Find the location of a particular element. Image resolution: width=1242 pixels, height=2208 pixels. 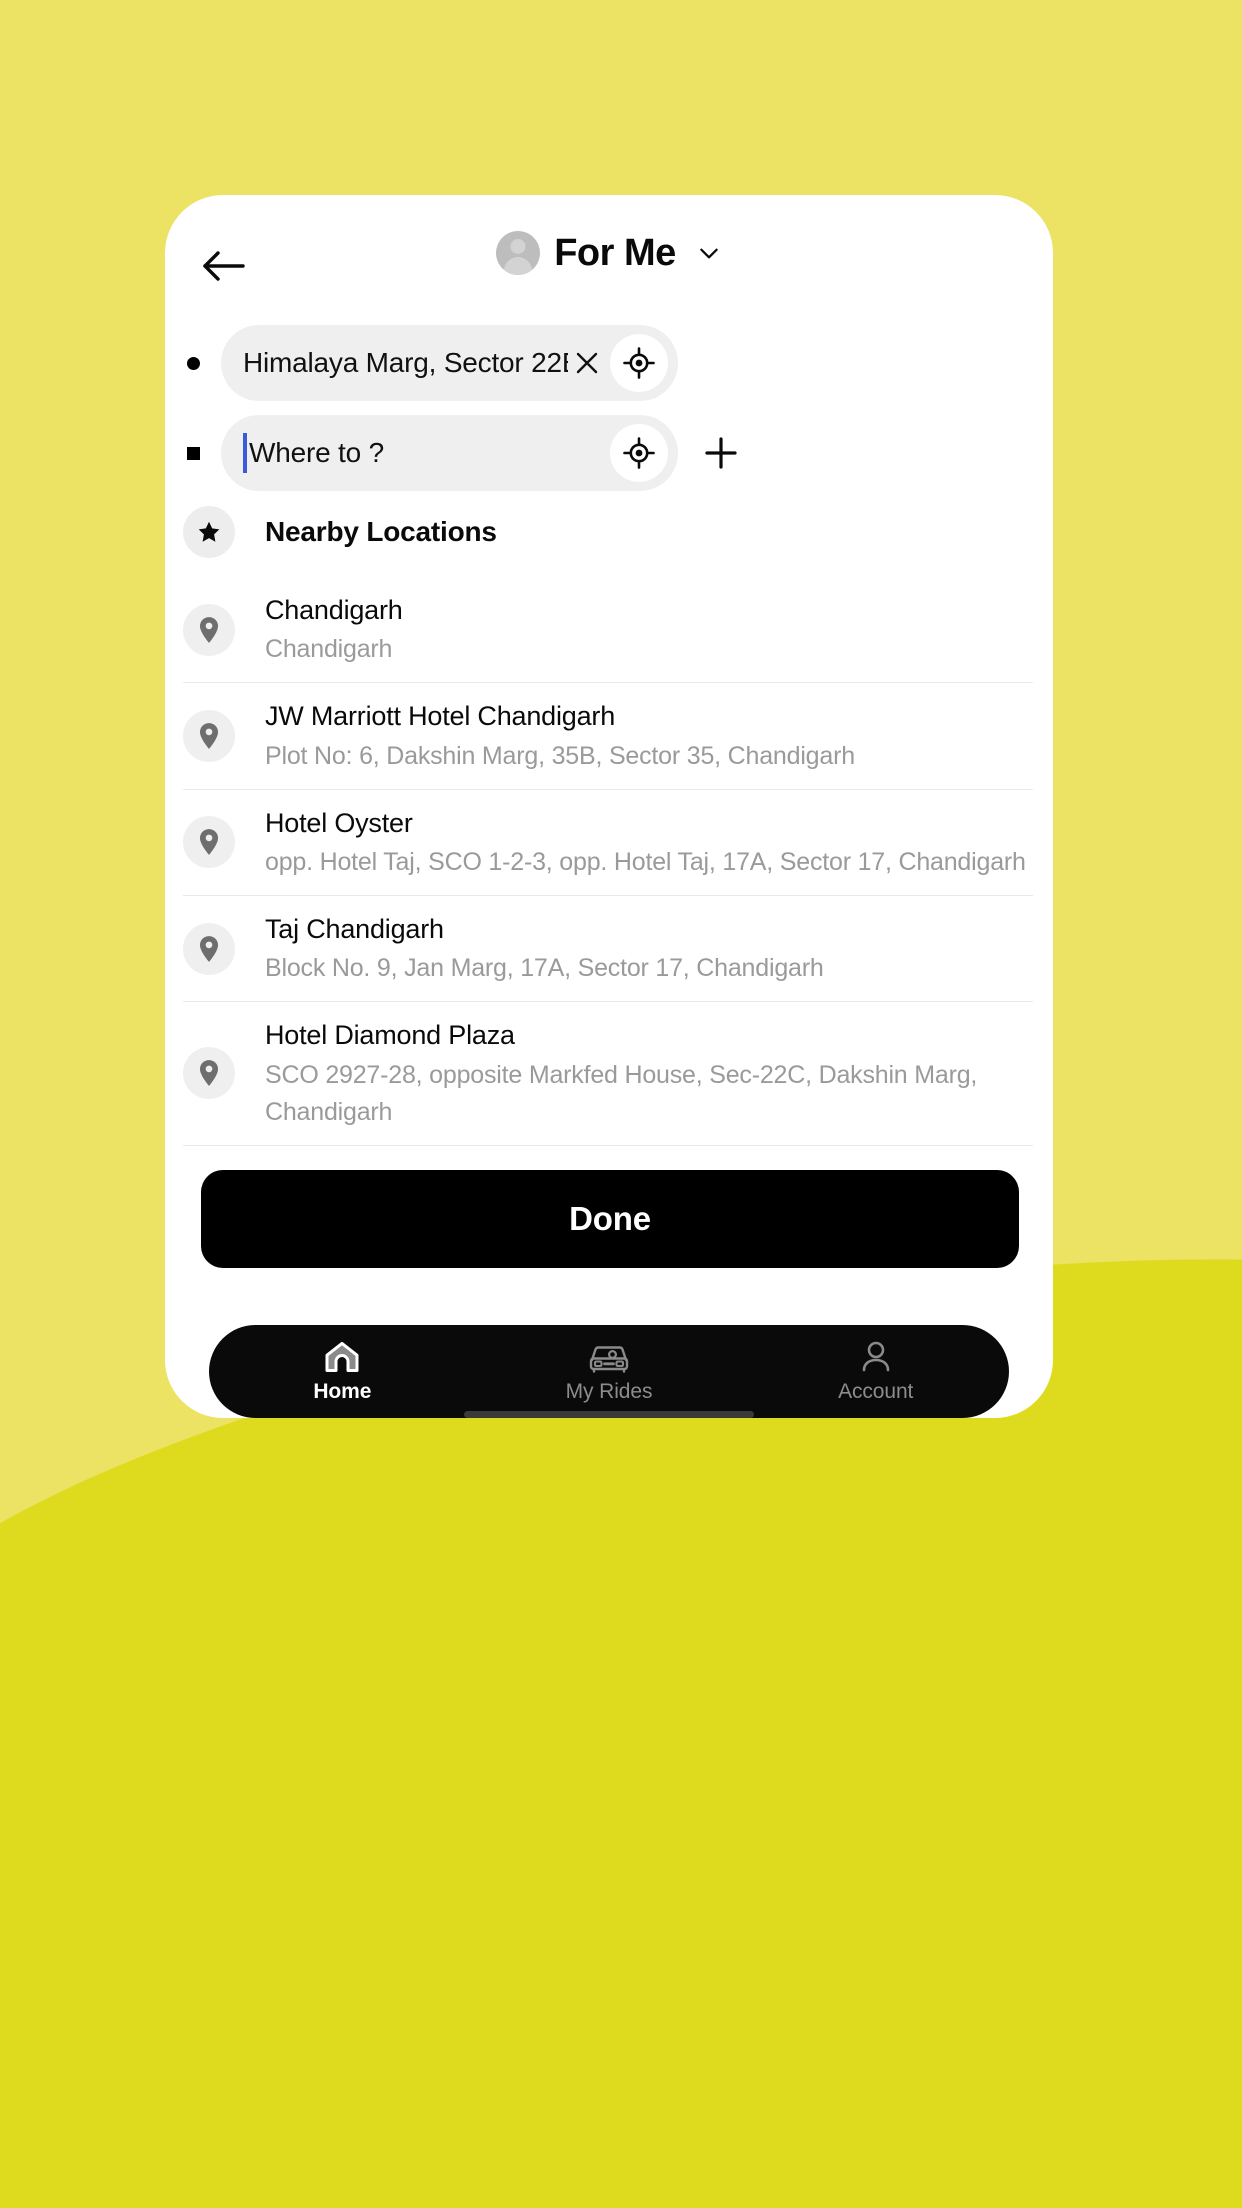

star-icon is located at coordinates (209, 532).